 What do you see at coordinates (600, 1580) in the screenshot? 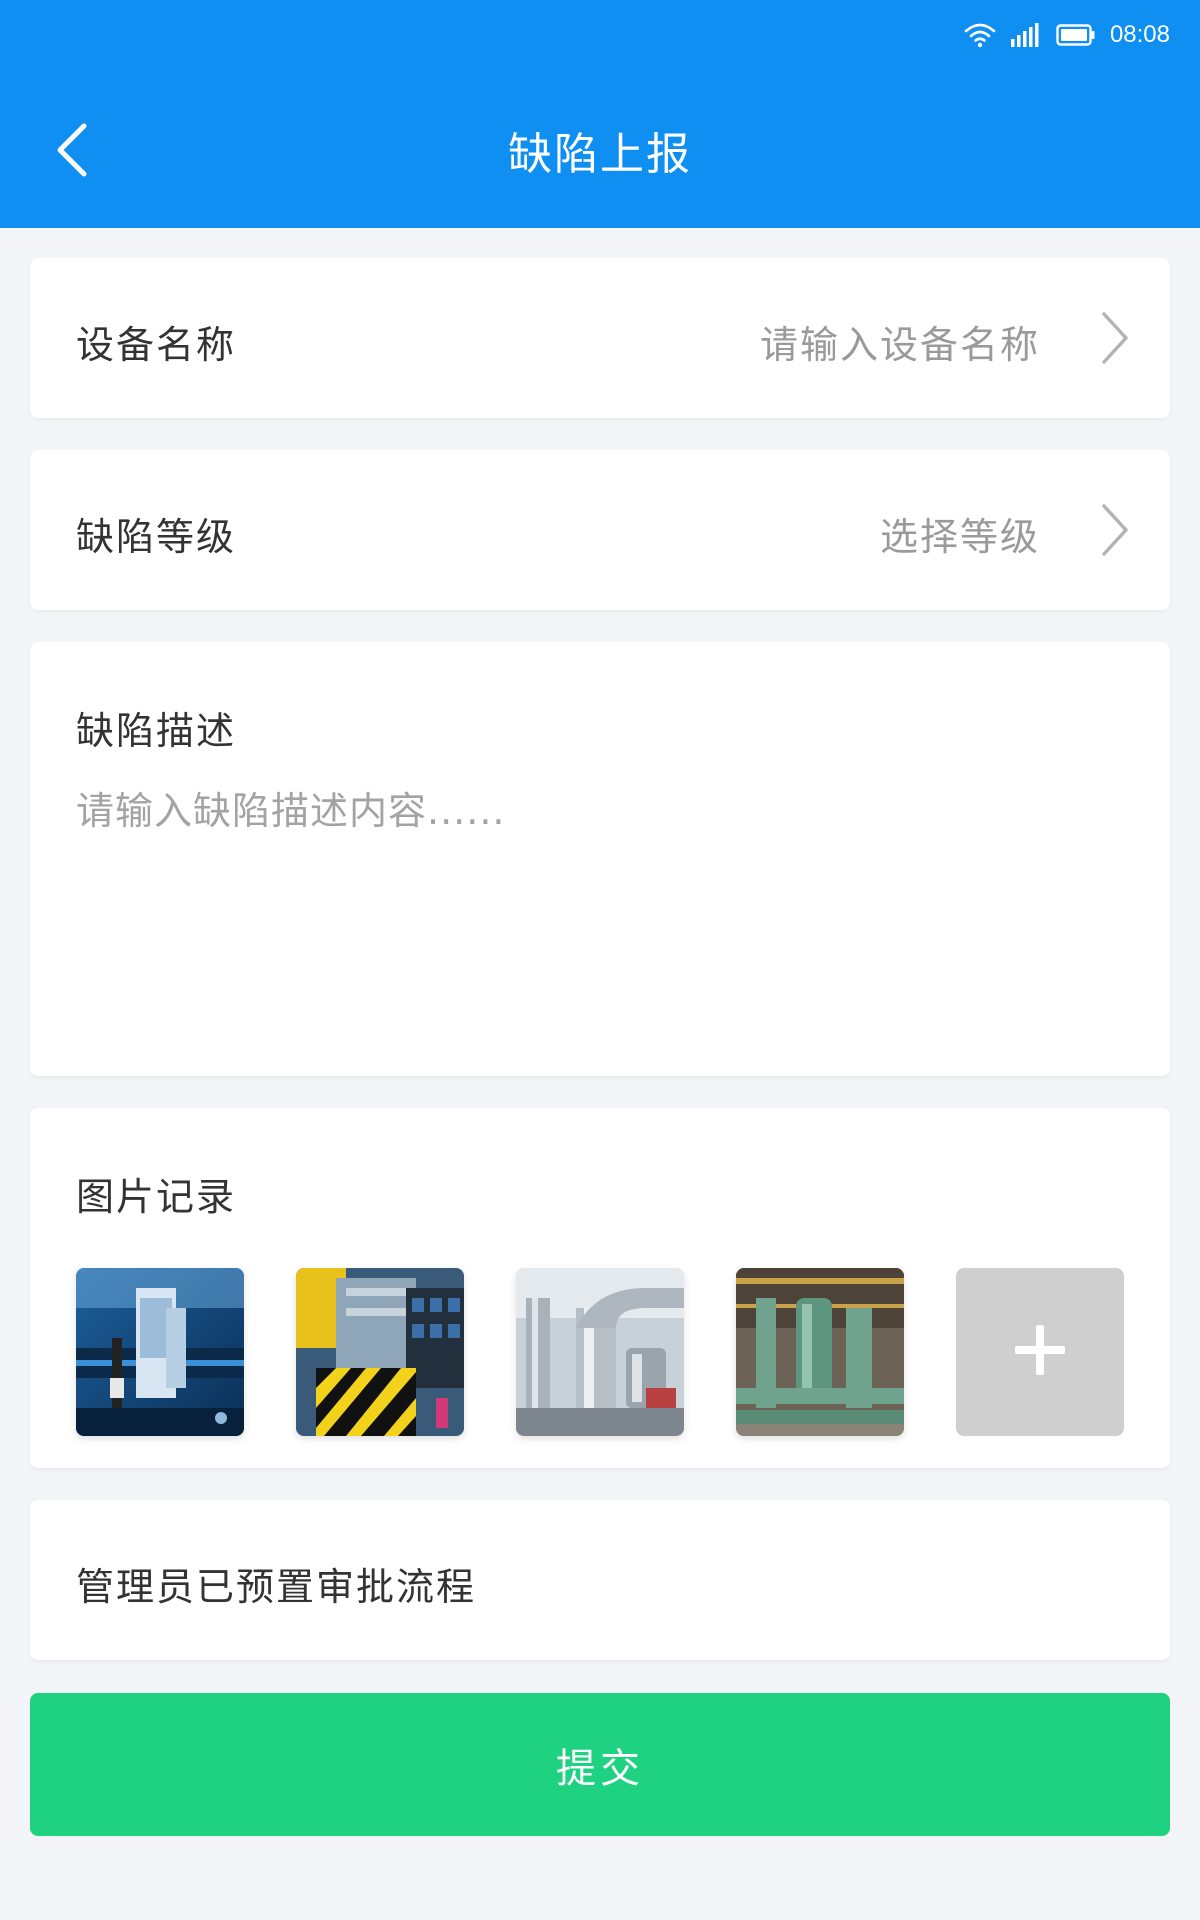
I see `approval-info: 管理员已预置审批流程` at bounding box center [600, 1580].